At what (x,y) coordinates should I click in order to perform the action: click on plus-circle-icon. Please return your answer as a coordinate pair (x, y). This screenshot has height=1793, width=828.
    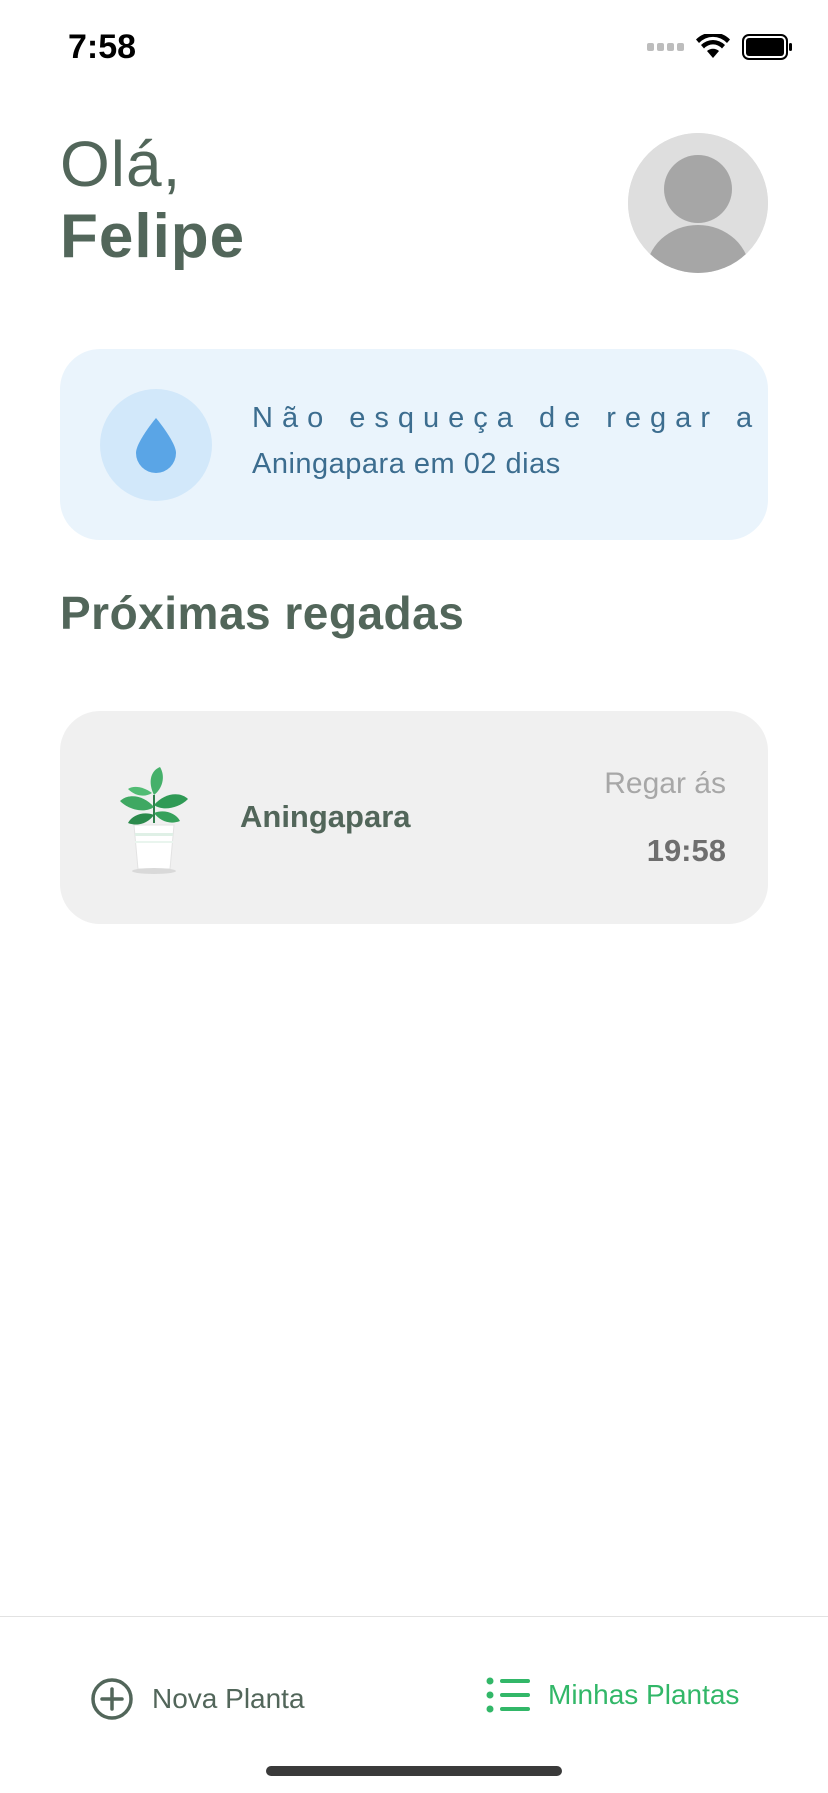
    Looking at the image, I should click on (112, 1699).